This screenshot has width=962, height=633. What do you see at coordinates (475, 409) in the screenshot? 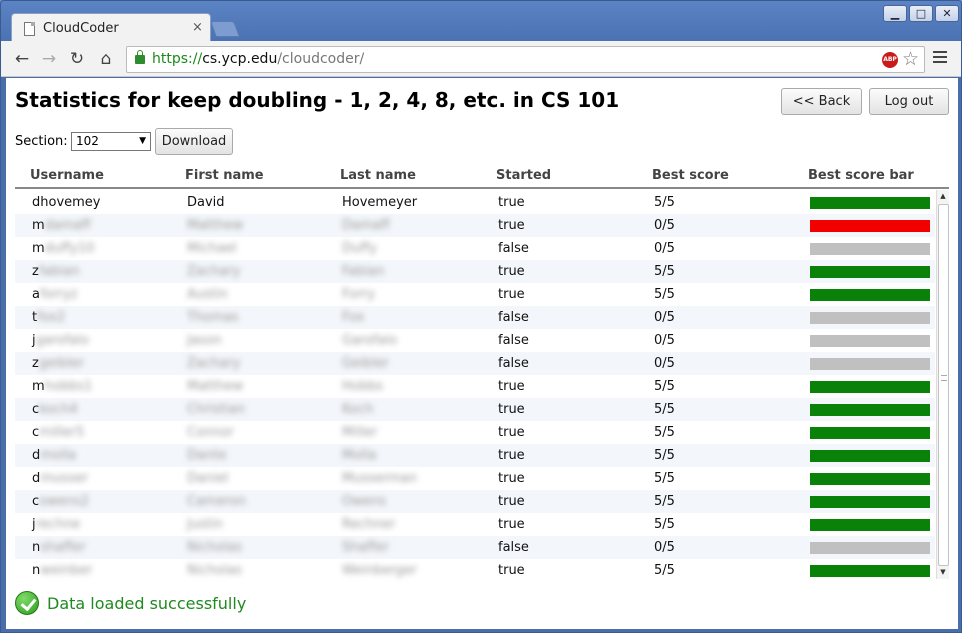
I see `table-row: ckoch4 Christian Koch true 5/5` at bounding box center [475, 409].